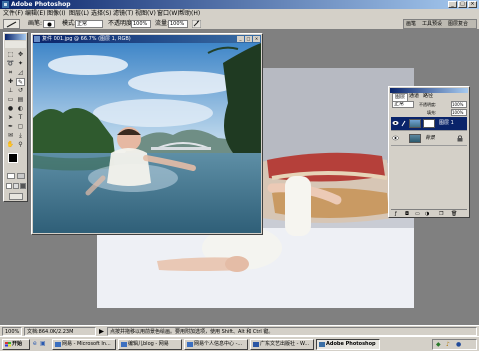 Image resolution: width=479 pixels, height=351 pixels. What do you see at coordinates (8, 344) in the screenshot?
I see `windows-logo-icon` at bounding box center [8, 344].